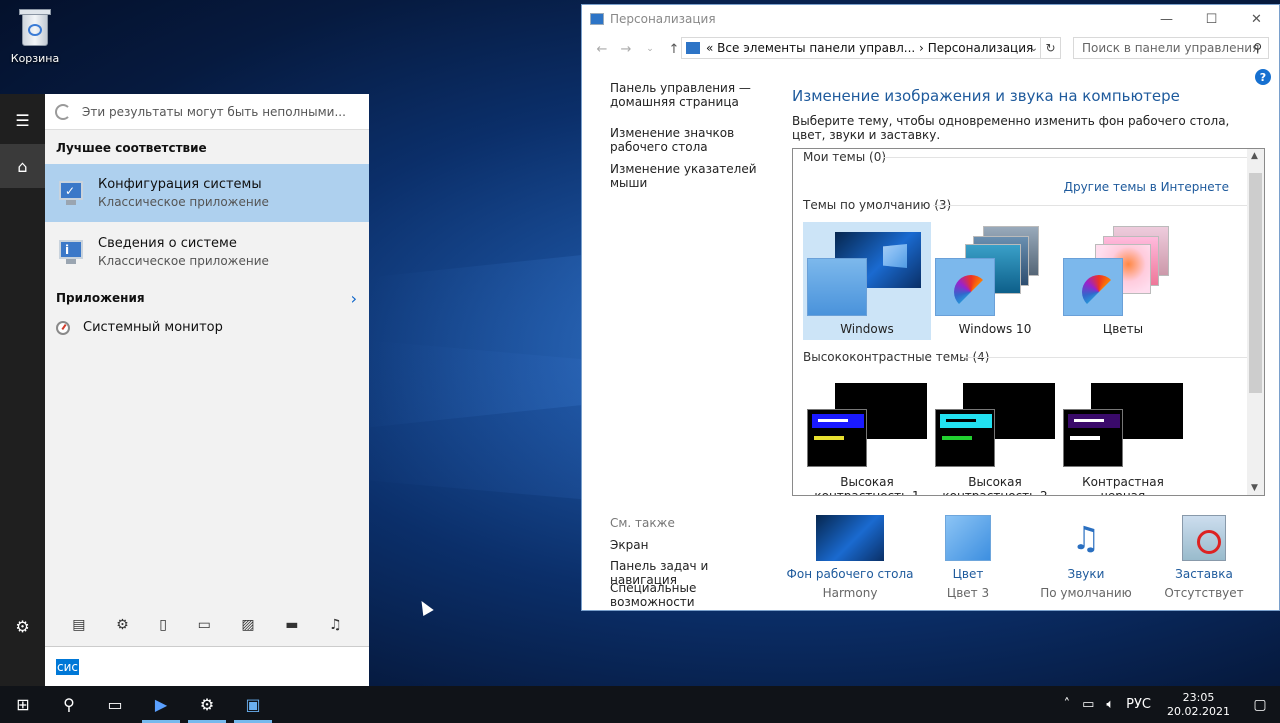  I want to click on theme-high-contrast-1: Высокая контрастность 1, so click(867, 435).